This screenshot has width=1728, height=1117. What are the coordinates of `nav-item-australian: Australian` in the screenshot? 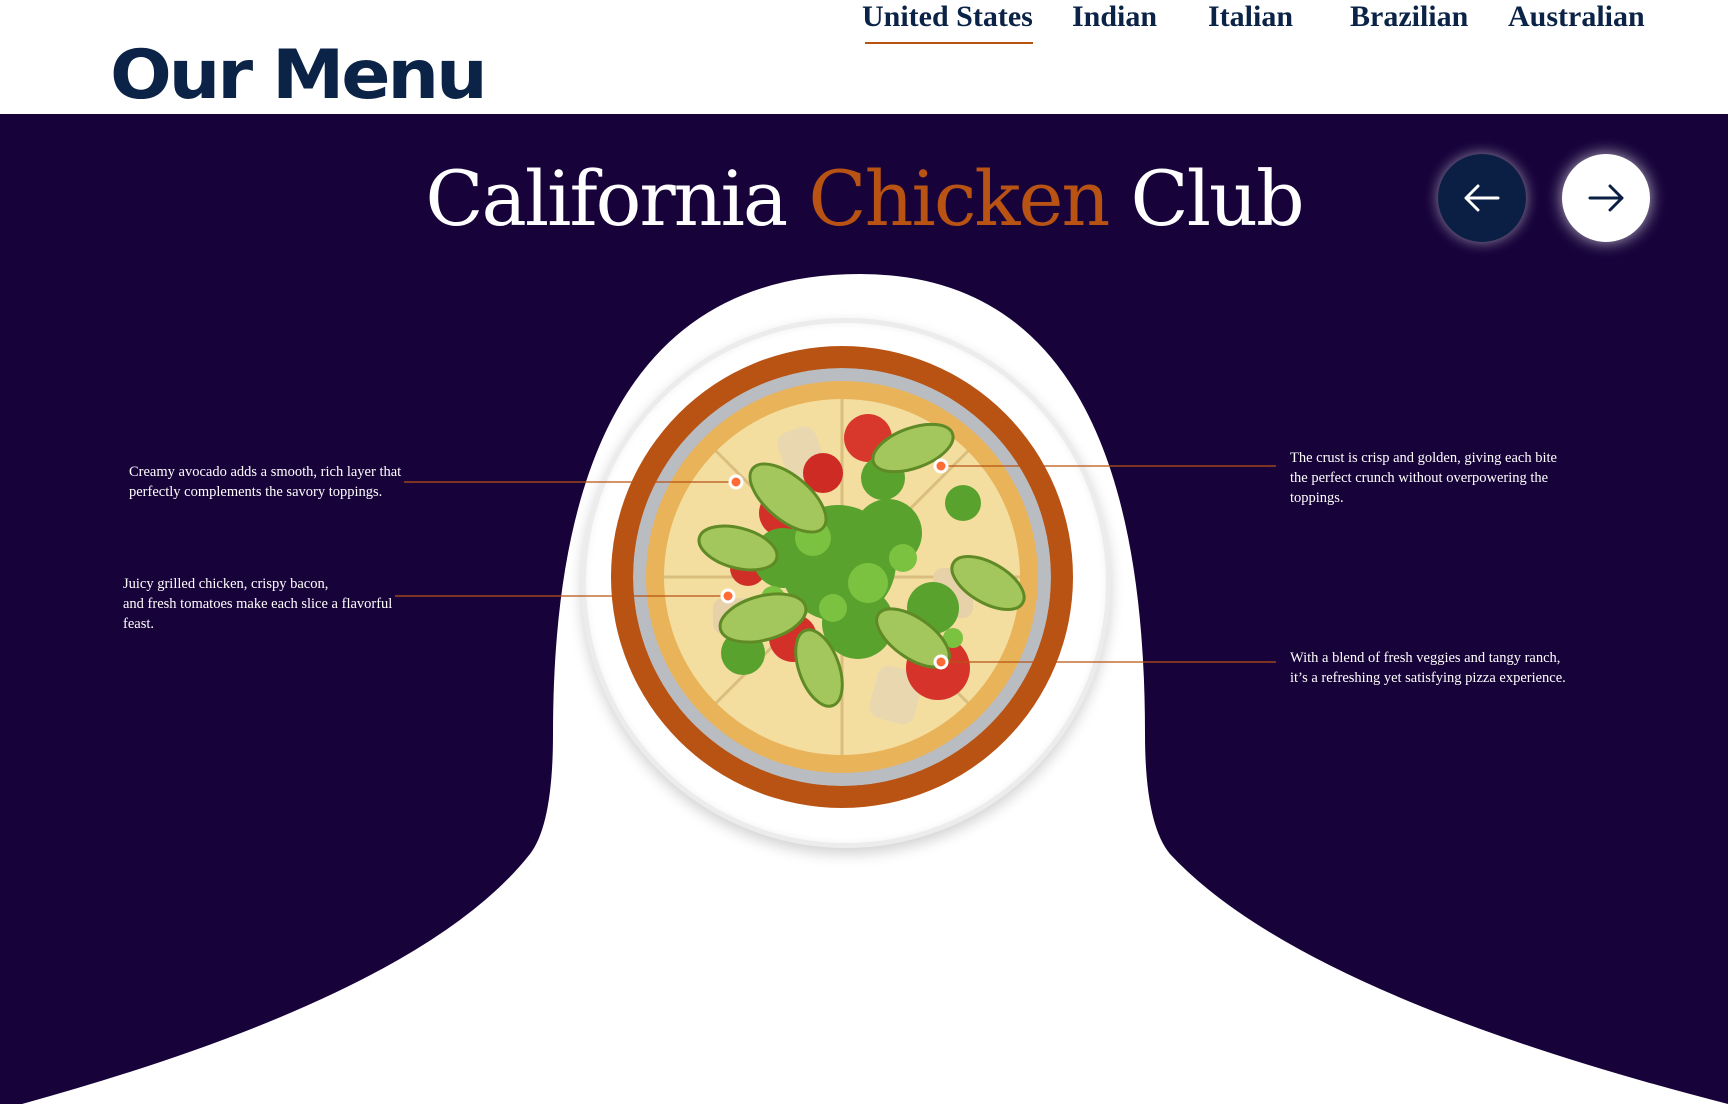 It's located at (1576, 20).